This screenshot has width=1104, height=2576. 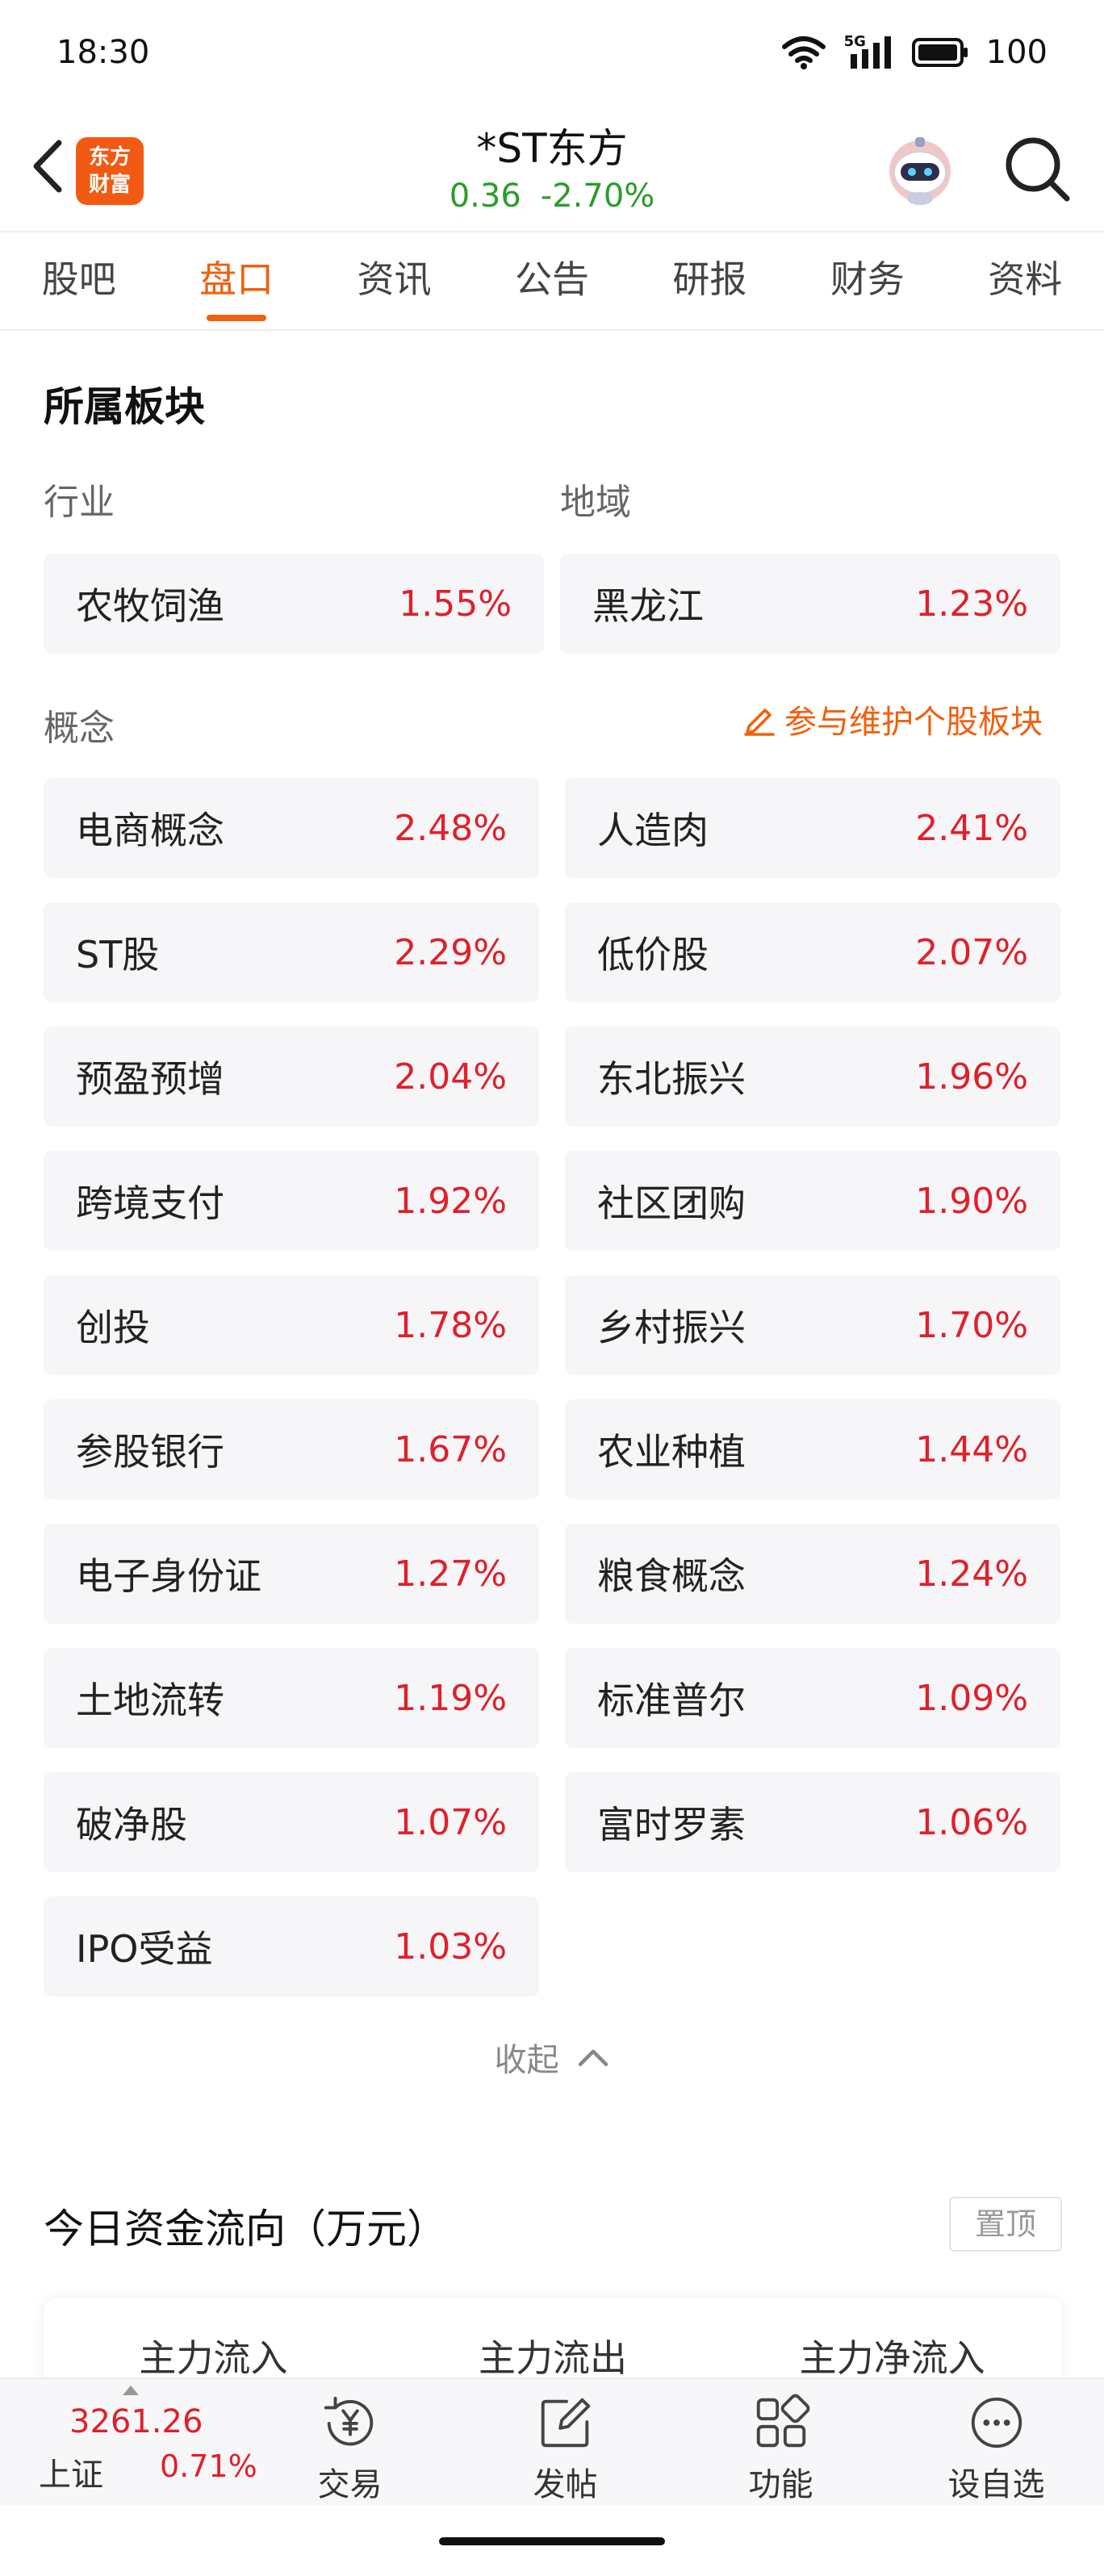 What do you see at coordinates (291, 1946) in the screenshot?
I see `concept-sector-cell: IPO受益 1.03%` at bounding box center [291, 1946].